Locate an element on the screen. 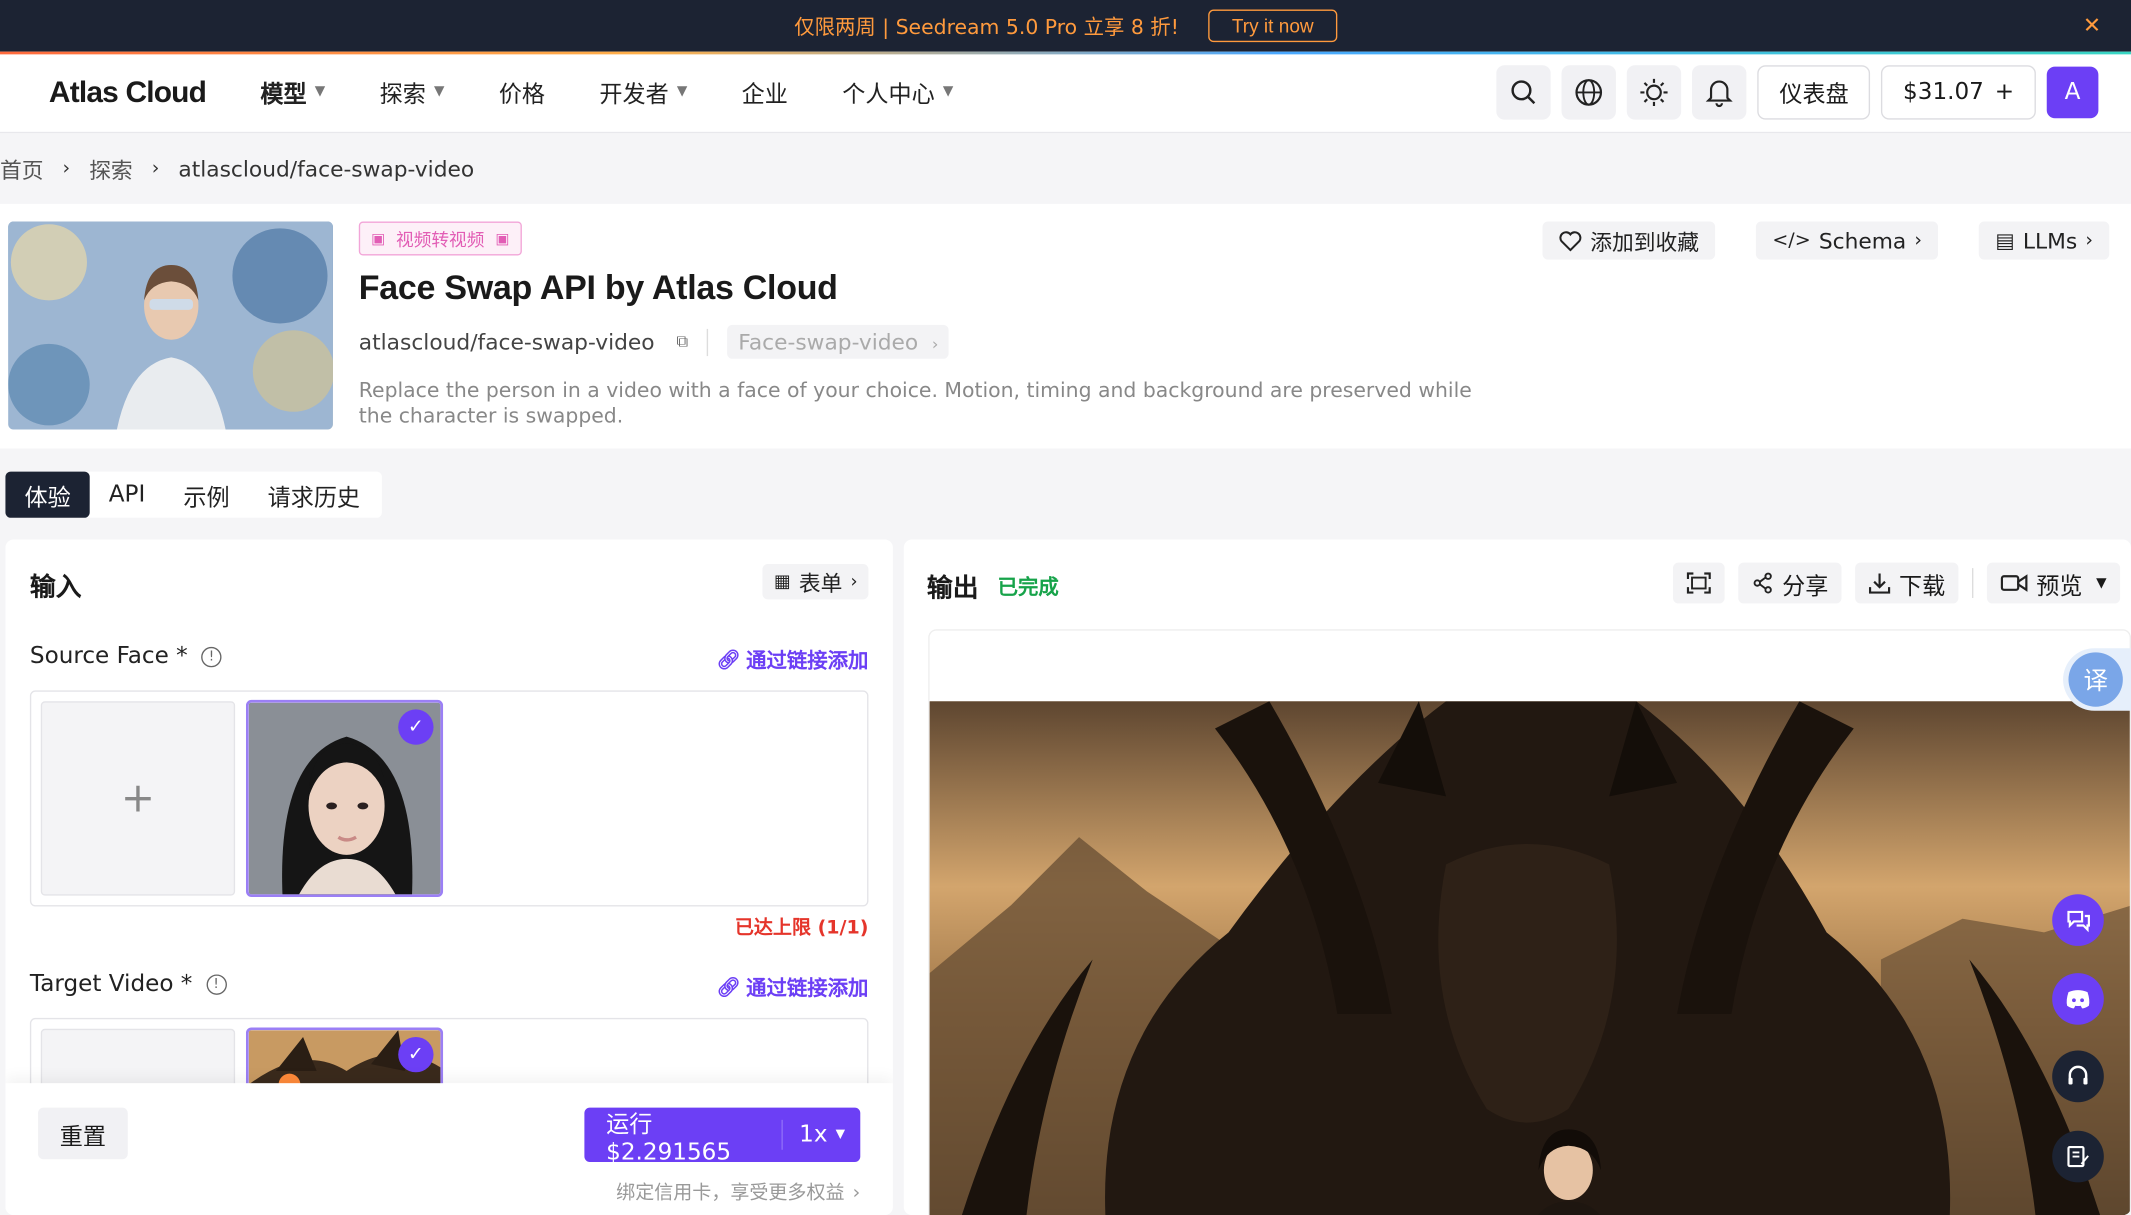 This screenshot has height=1215, width=2131. discord-button is located at coordinates (2078, 999).